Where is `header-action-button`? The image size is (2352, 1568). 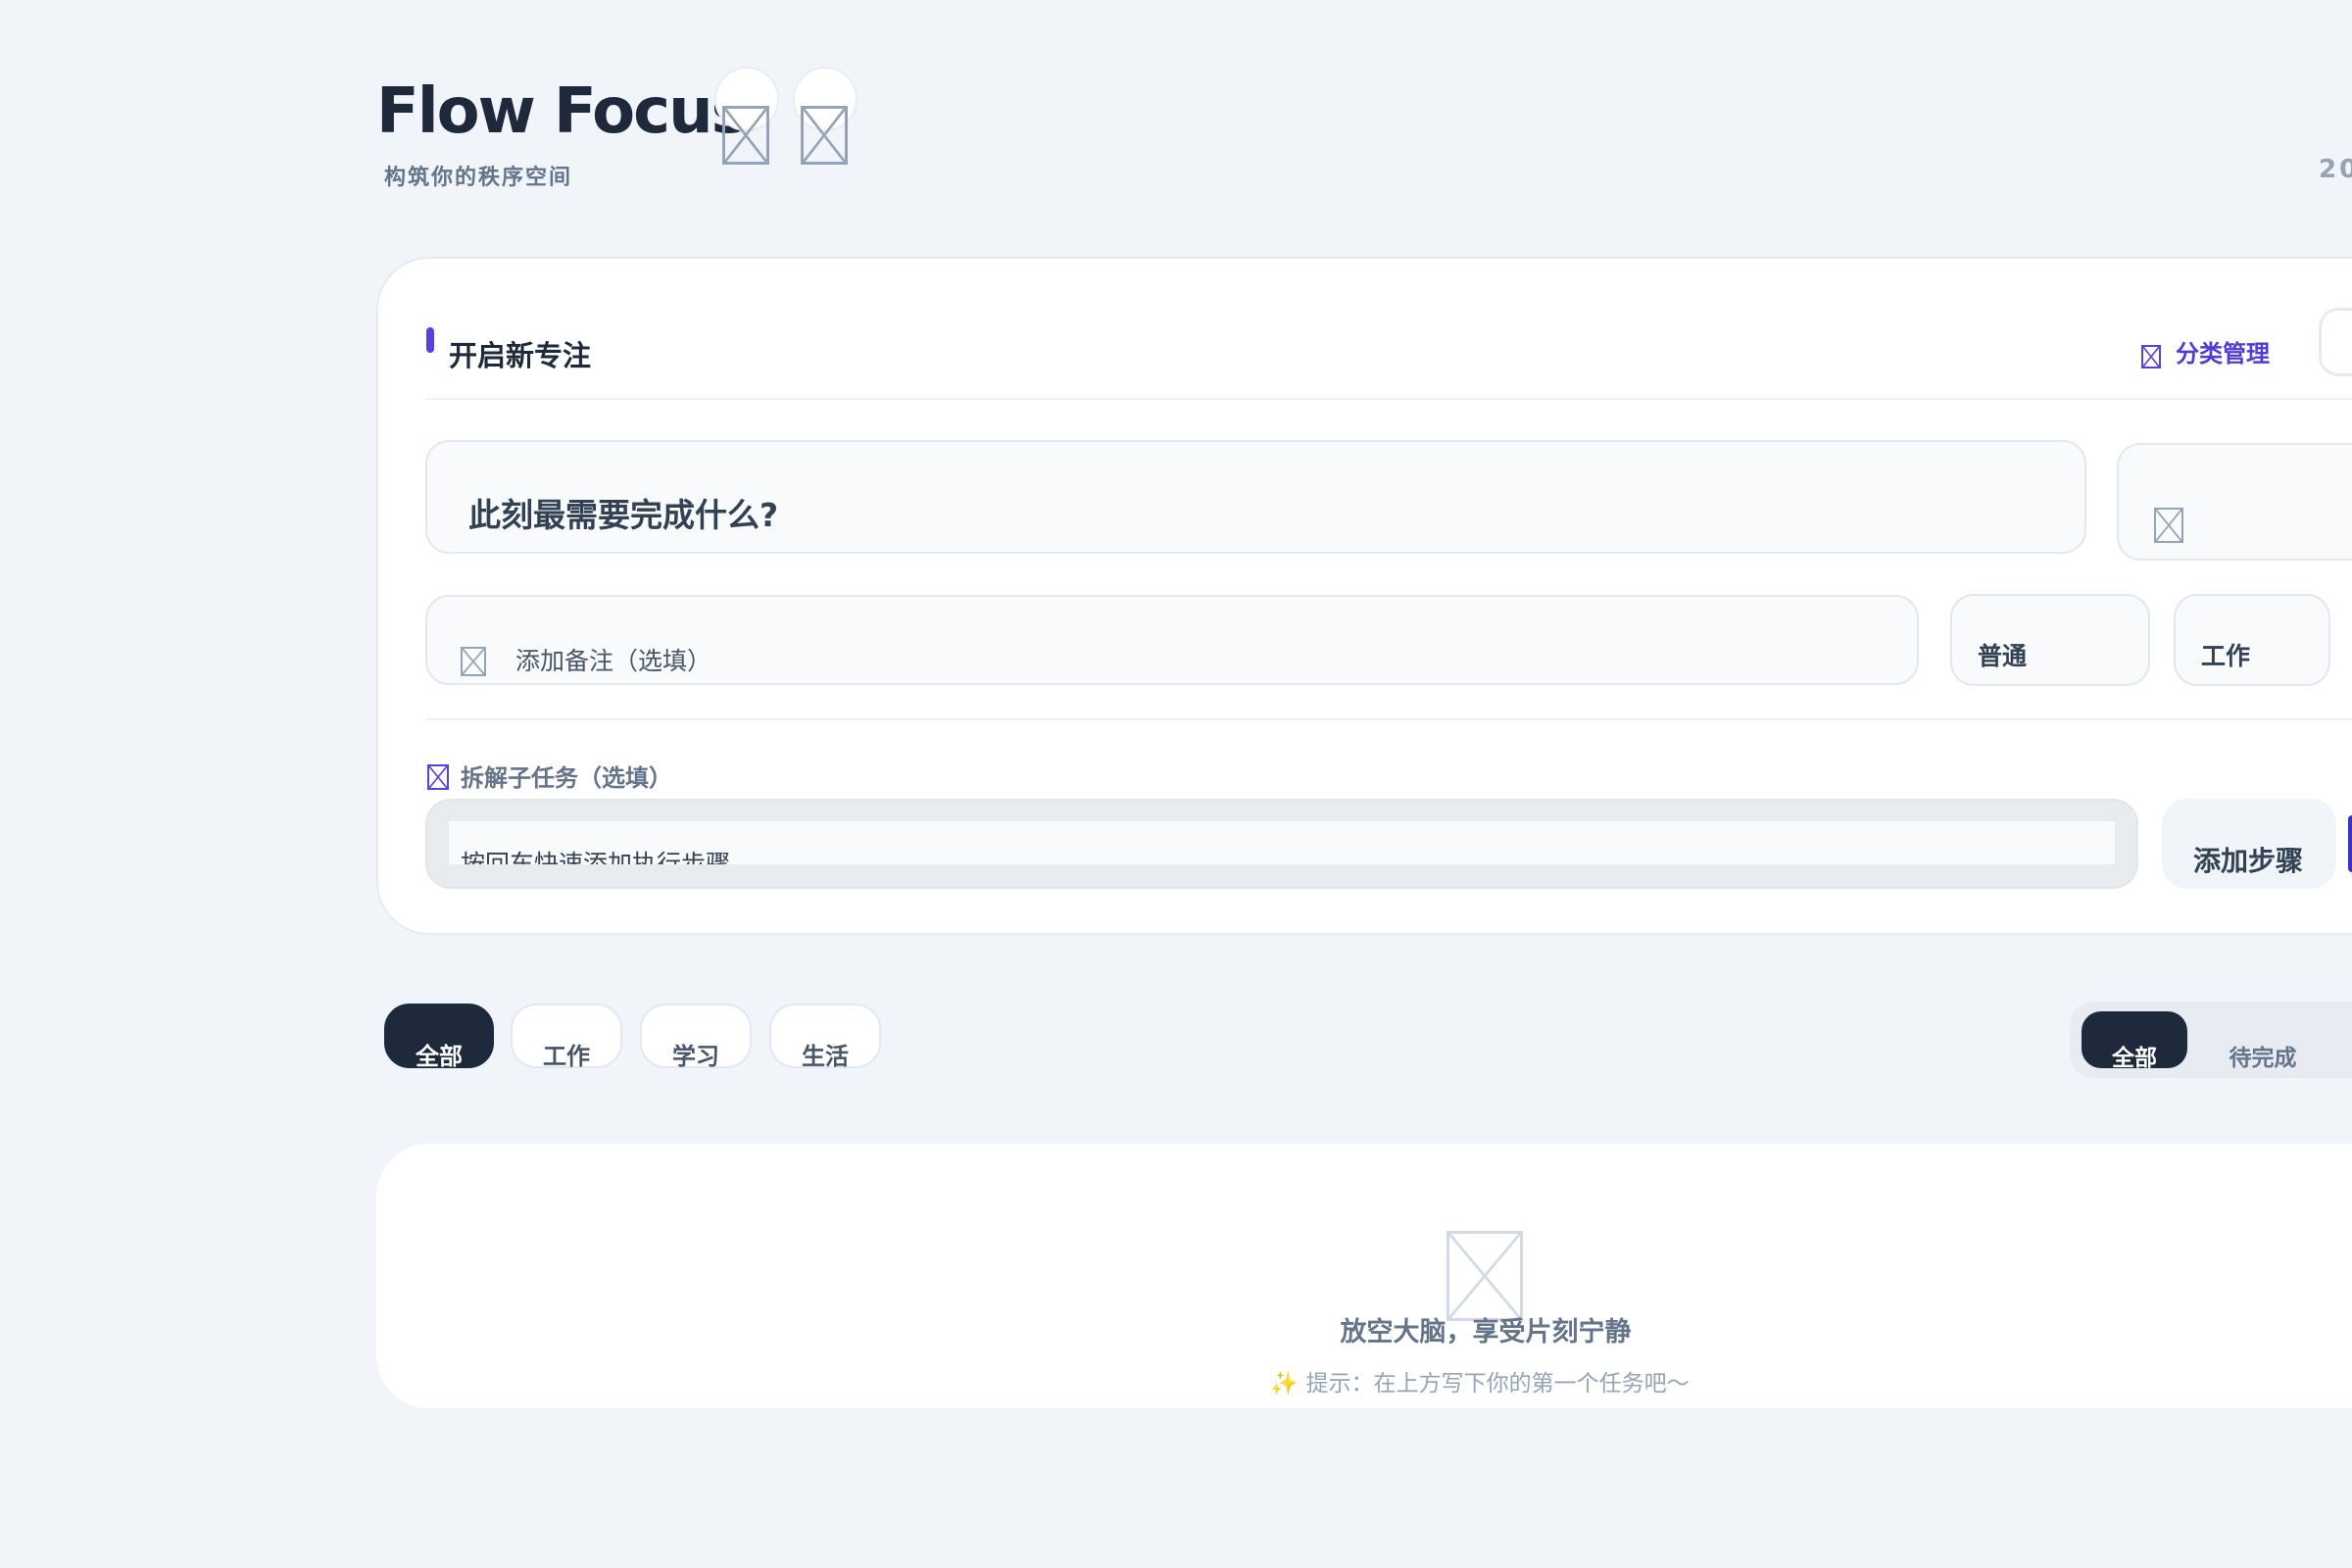 header-action-button is located at coordinates (2335, 342).